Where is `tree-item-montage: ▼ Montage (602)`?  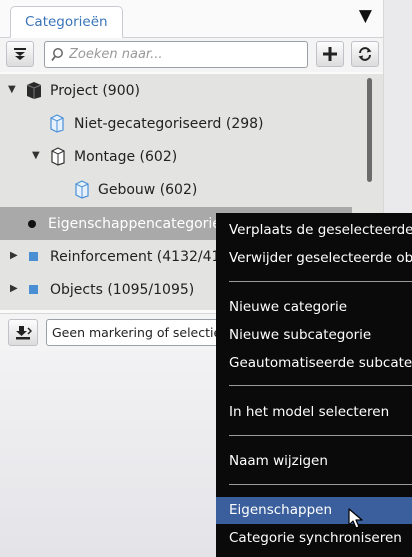 tree-item-montage: ▼ Montage (602) is located at coordinates (176, 156).